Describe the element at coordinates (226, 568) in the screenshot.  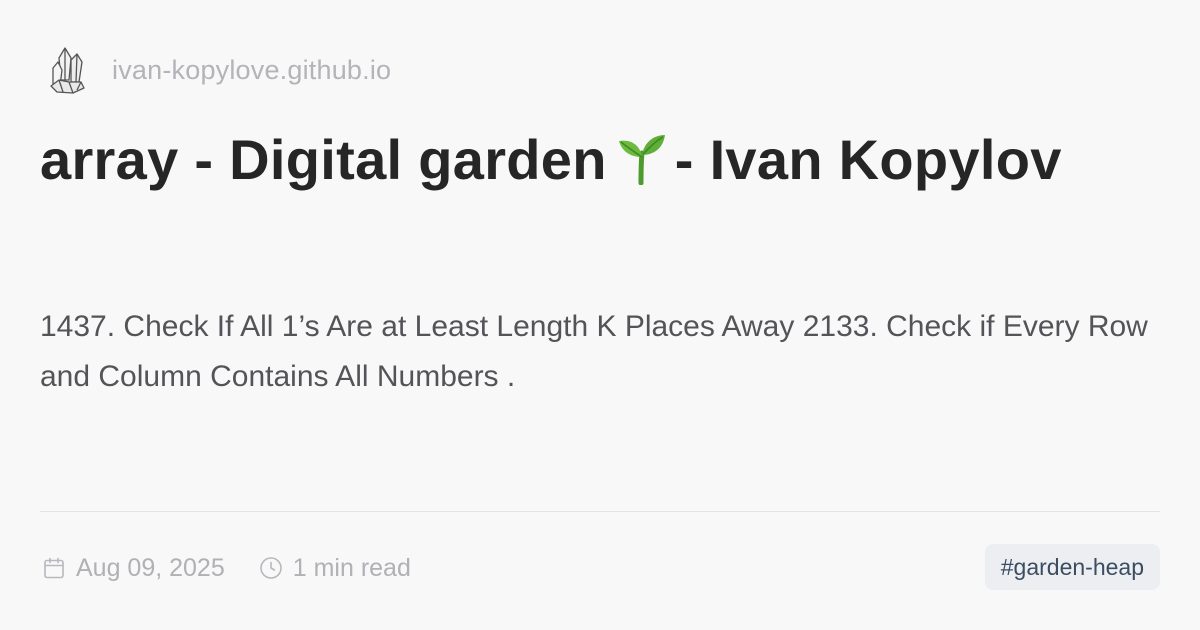
I see `post-meta: Aug 09, 2025 1 min read` at that location.